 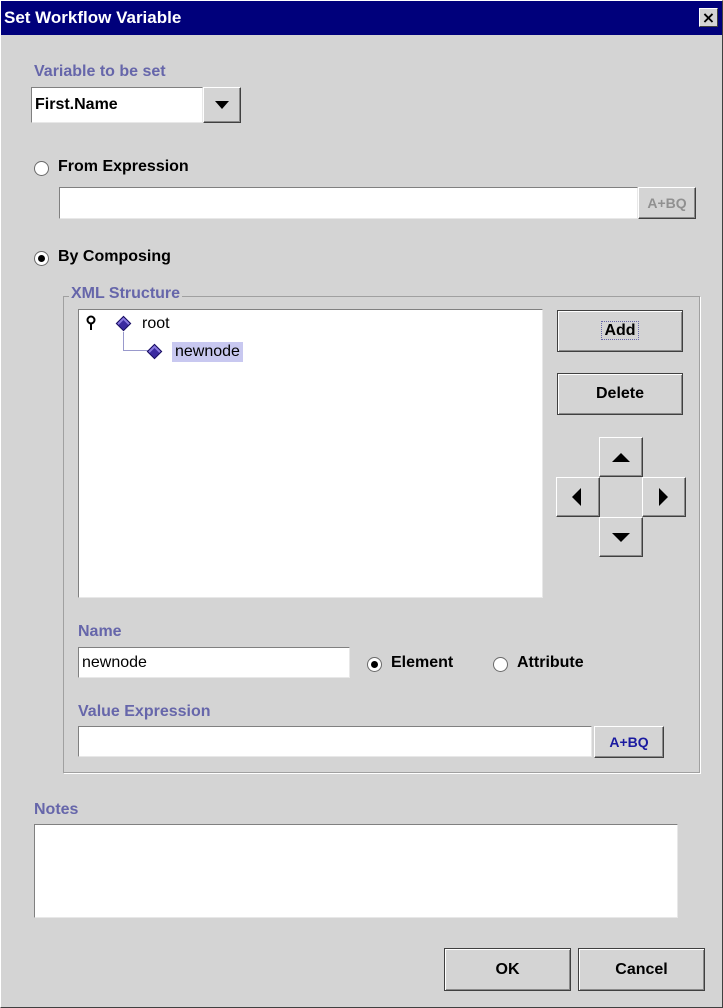 I want to click on title-bar: Set Workflow Variable ×, so click(x=361, y=18).